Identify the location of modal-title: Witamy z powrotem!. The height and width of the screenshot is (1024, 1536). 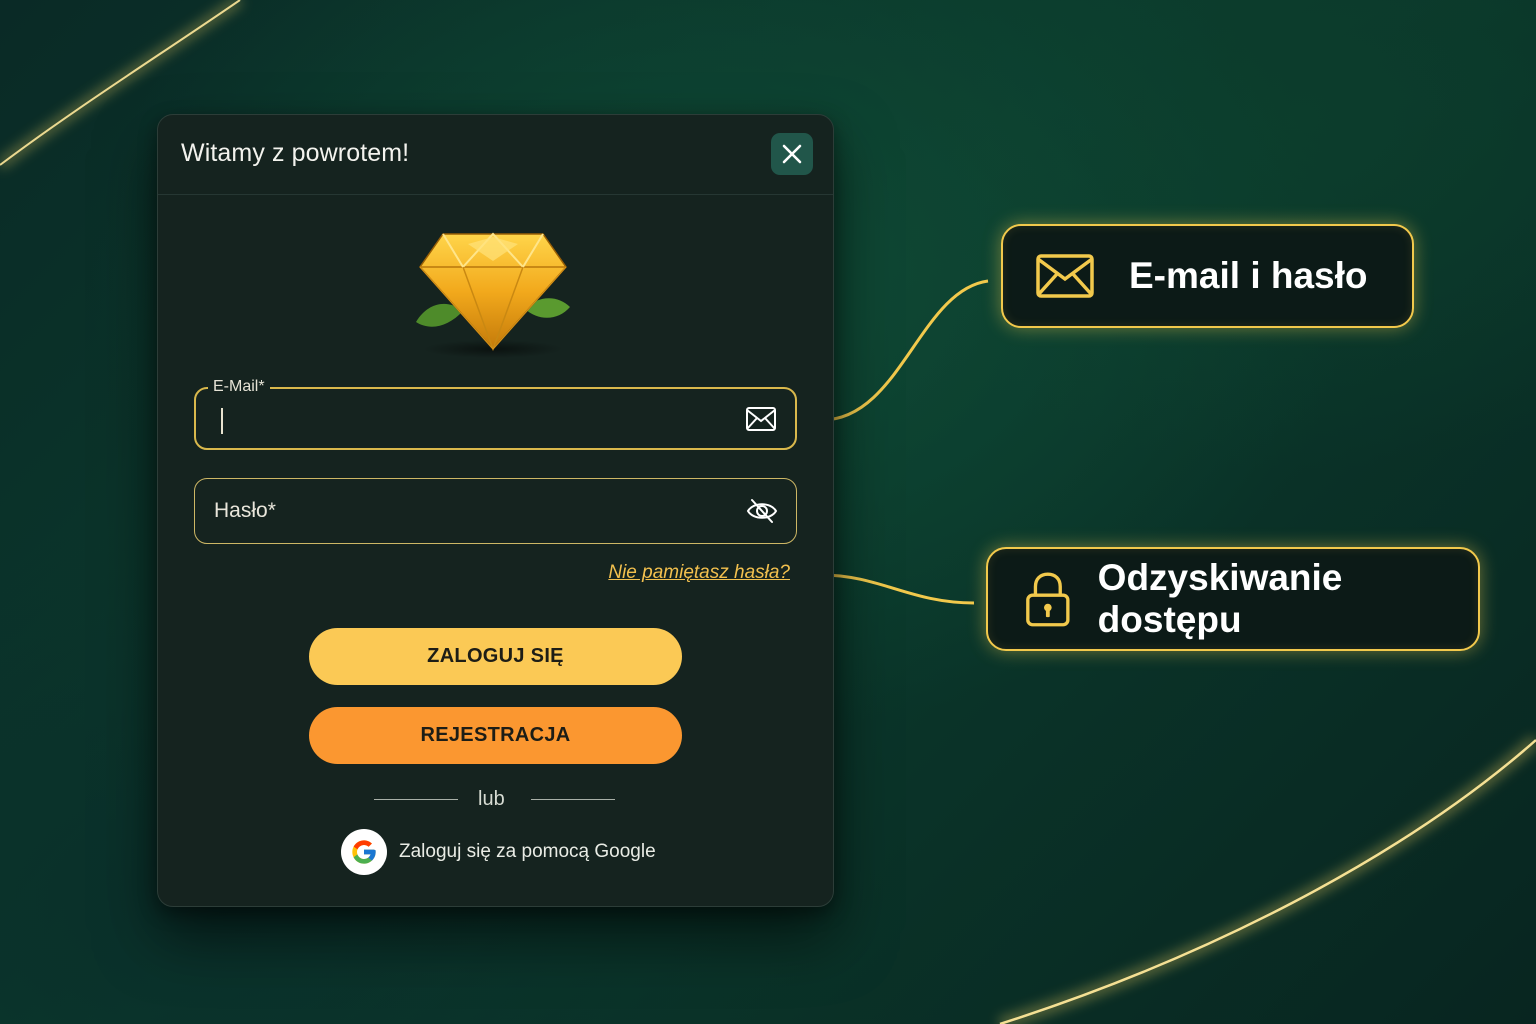
(295, 153).